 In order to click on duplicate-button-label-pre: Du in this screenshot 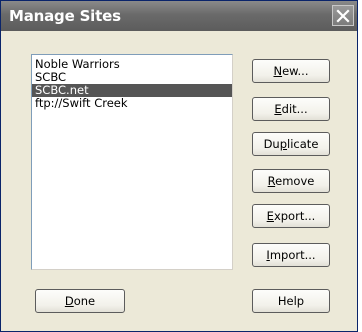, I will do `click(271, 144)`.